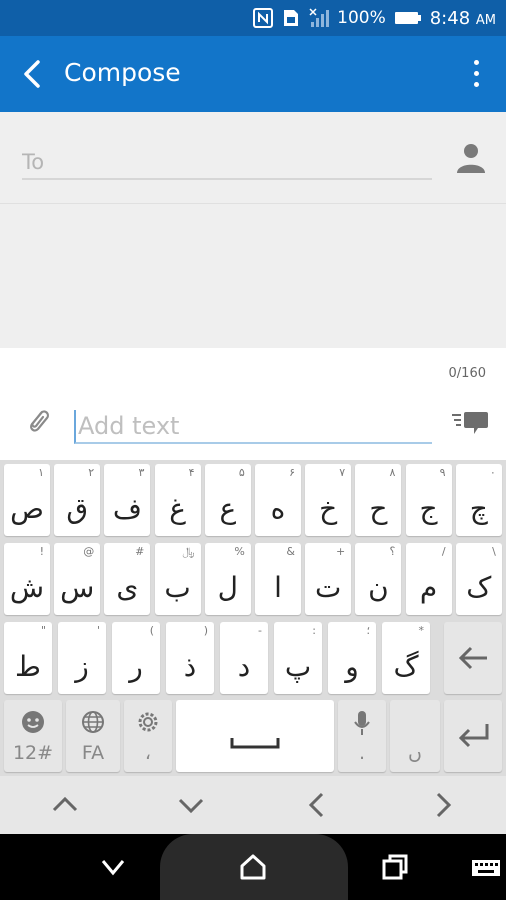  Describe the element at coordinates (378, 587) in the screenshot. I see `key-char: ن` at that location.